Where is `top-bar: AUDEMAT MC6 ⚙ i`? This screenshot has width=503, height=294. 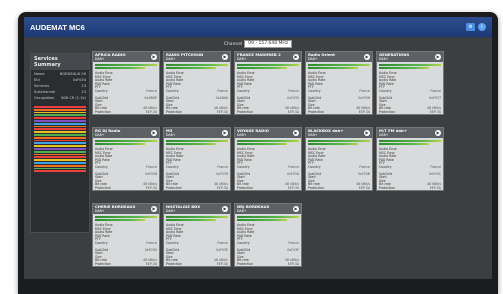
top-bar: AUDEMAT MC6 ⚙ i is located at coordinates (258, 27).